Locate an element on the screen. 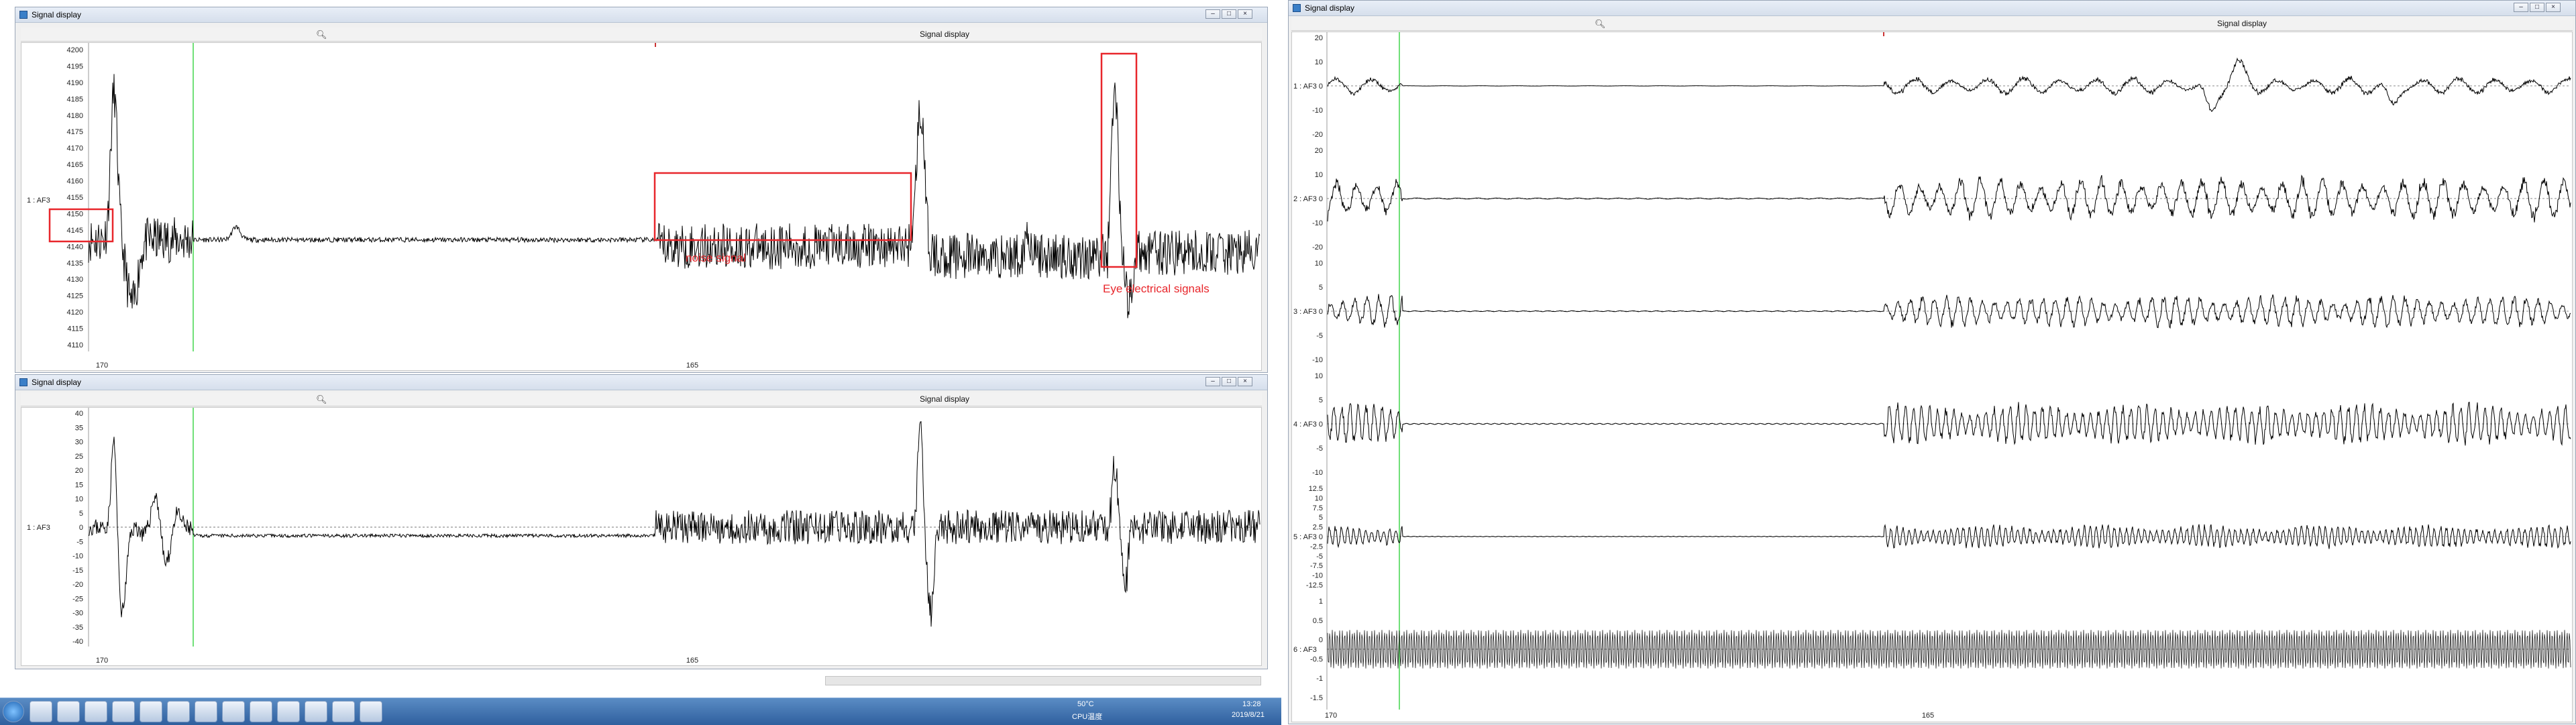 The width and height of the screenshot is (2576, 725). y-tick-label: 4140 is located at coordinates (75, 247).